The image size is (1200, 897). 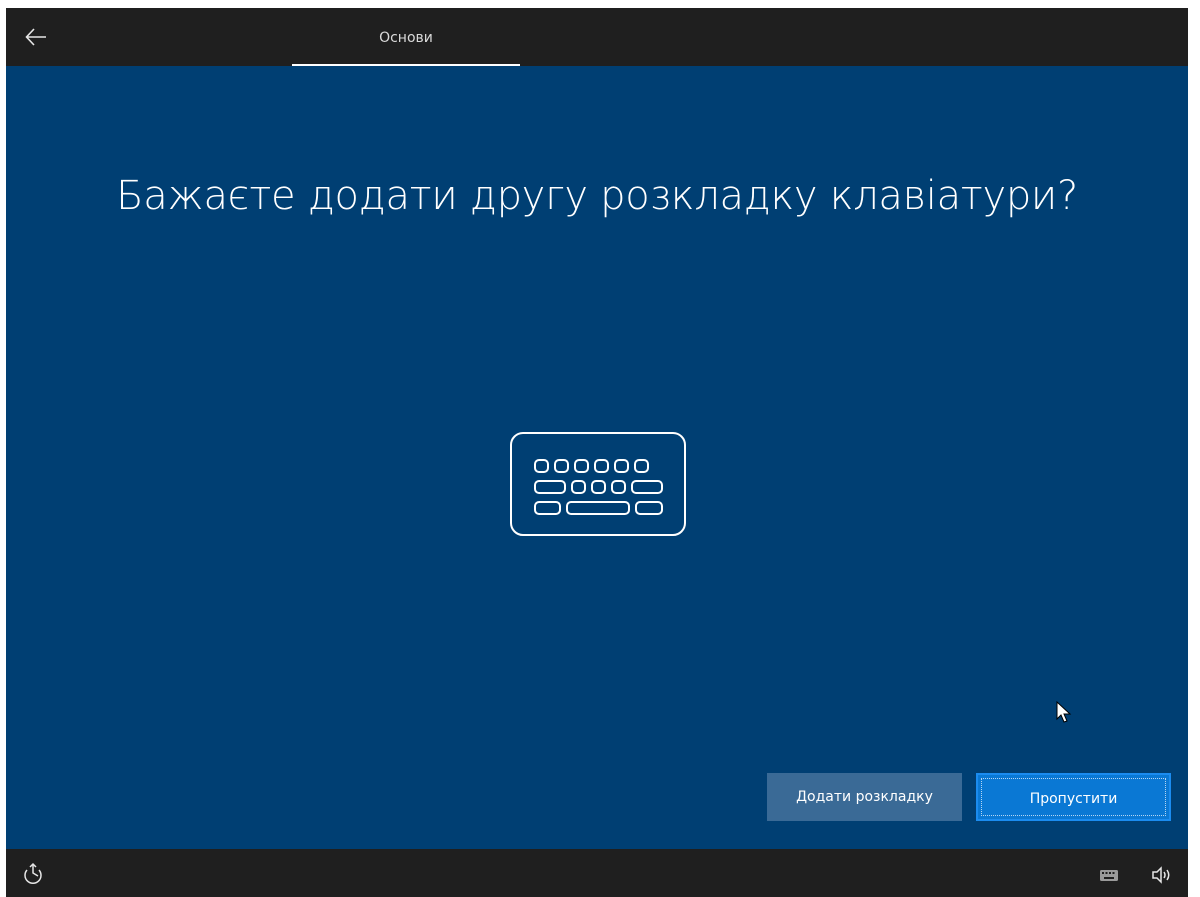 I want to click on focus-outline, so click(x=1073, y=797).